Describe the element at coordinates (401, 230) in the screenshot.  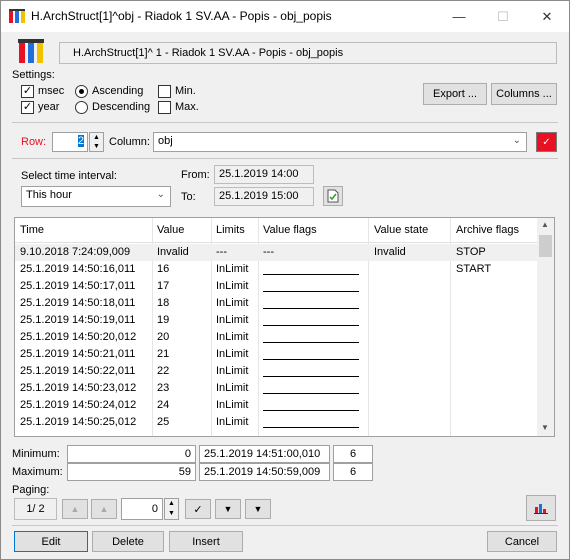
I see `column-header-value-state: Value state` at that location.